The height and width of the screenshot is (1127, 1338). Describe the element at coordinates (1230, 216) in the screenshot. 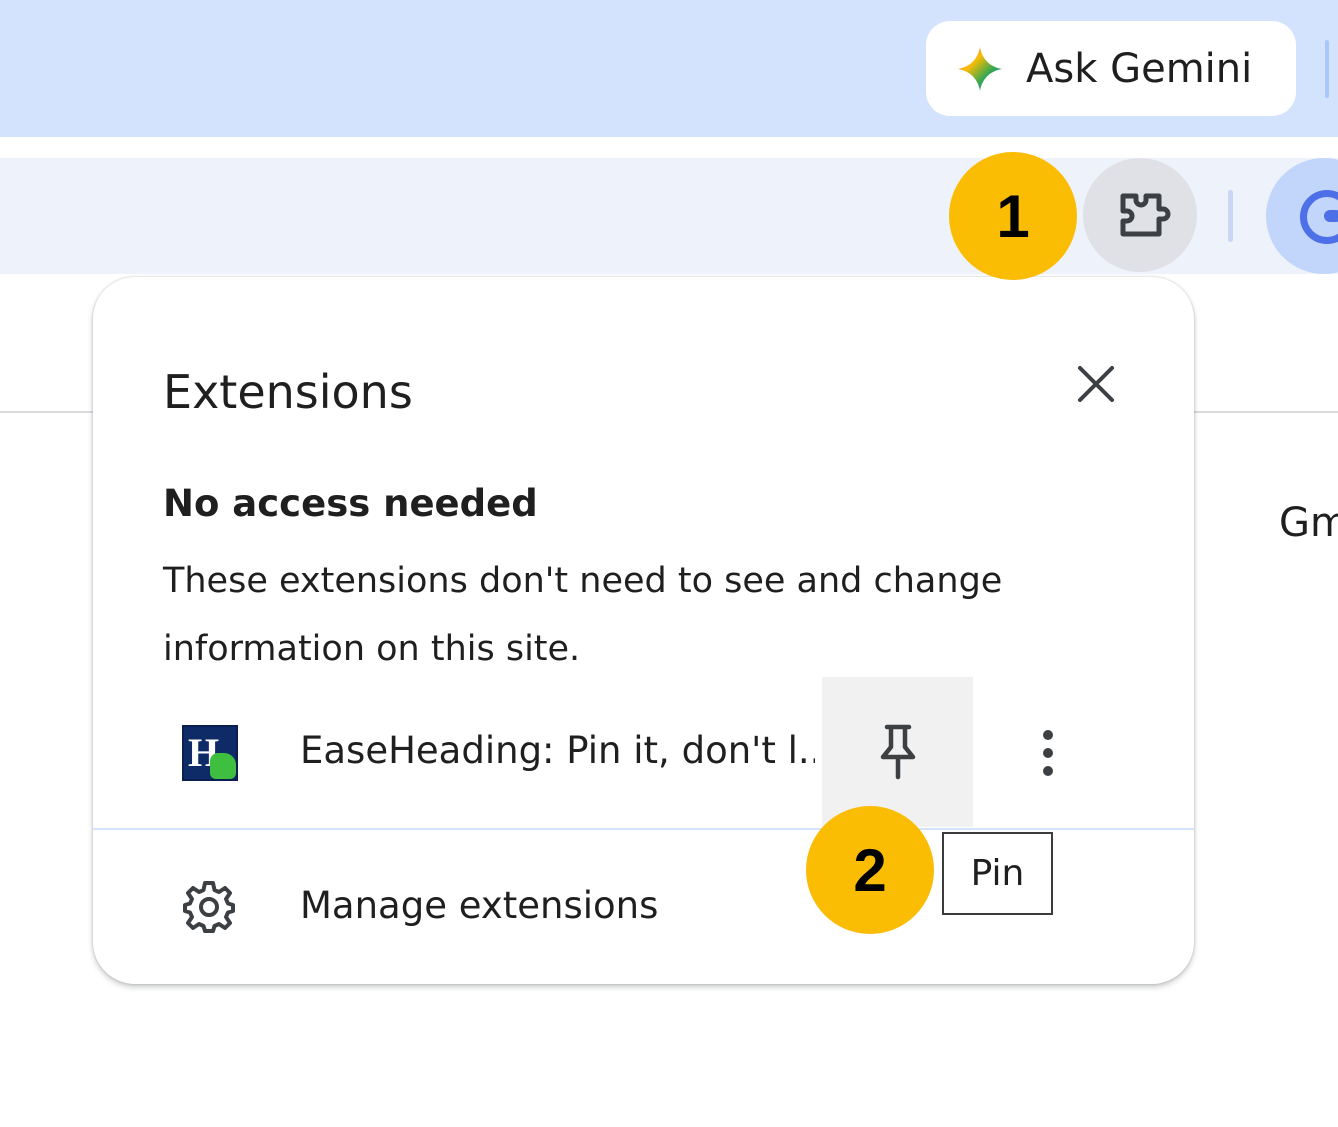

I see `toolbar-divider` at that location.